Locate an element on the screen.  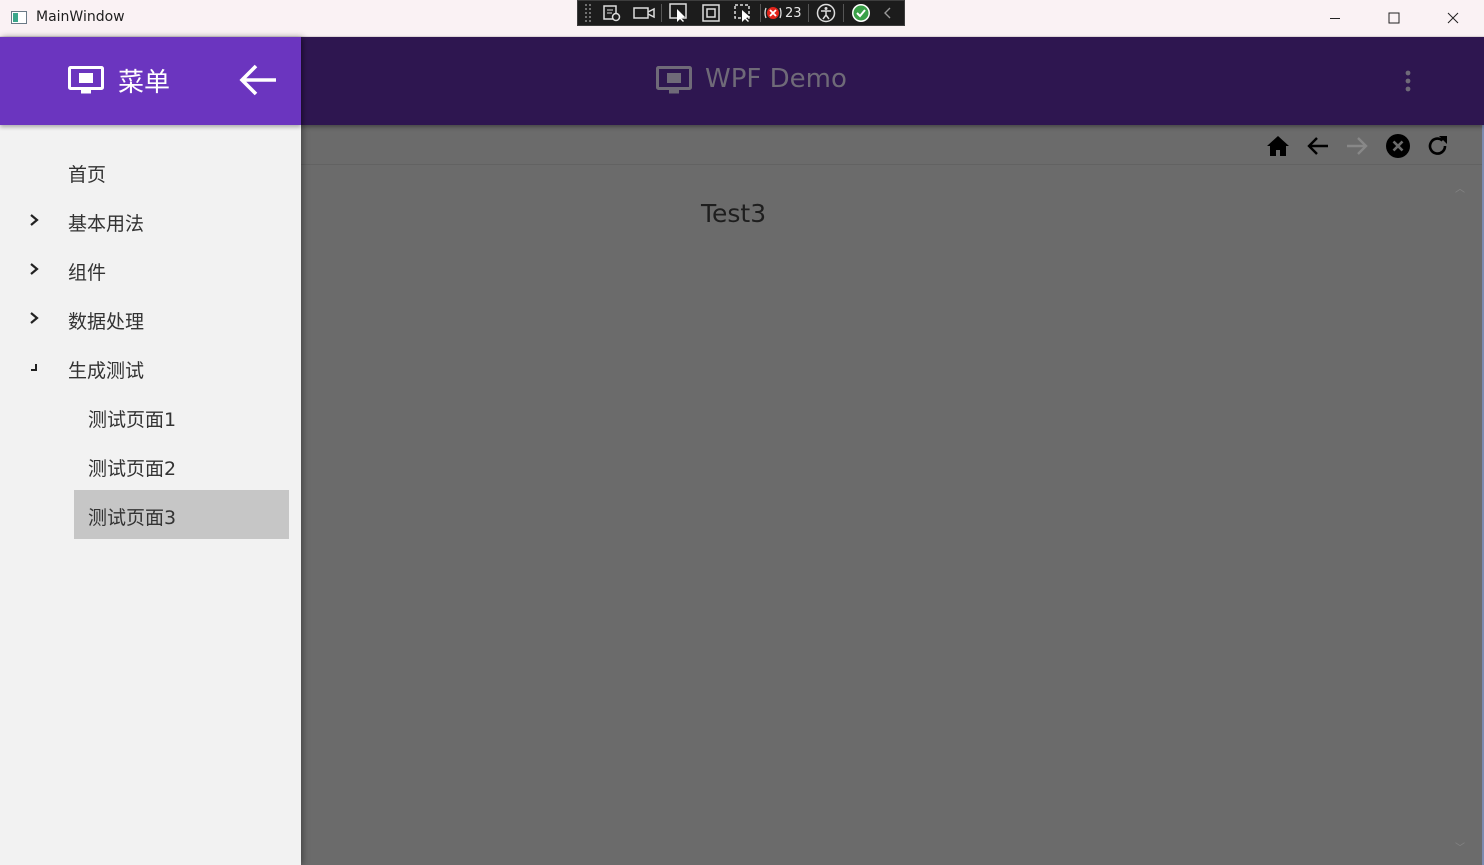
scroll-up-icon: ︿ is located at coordinates (1460, 189).